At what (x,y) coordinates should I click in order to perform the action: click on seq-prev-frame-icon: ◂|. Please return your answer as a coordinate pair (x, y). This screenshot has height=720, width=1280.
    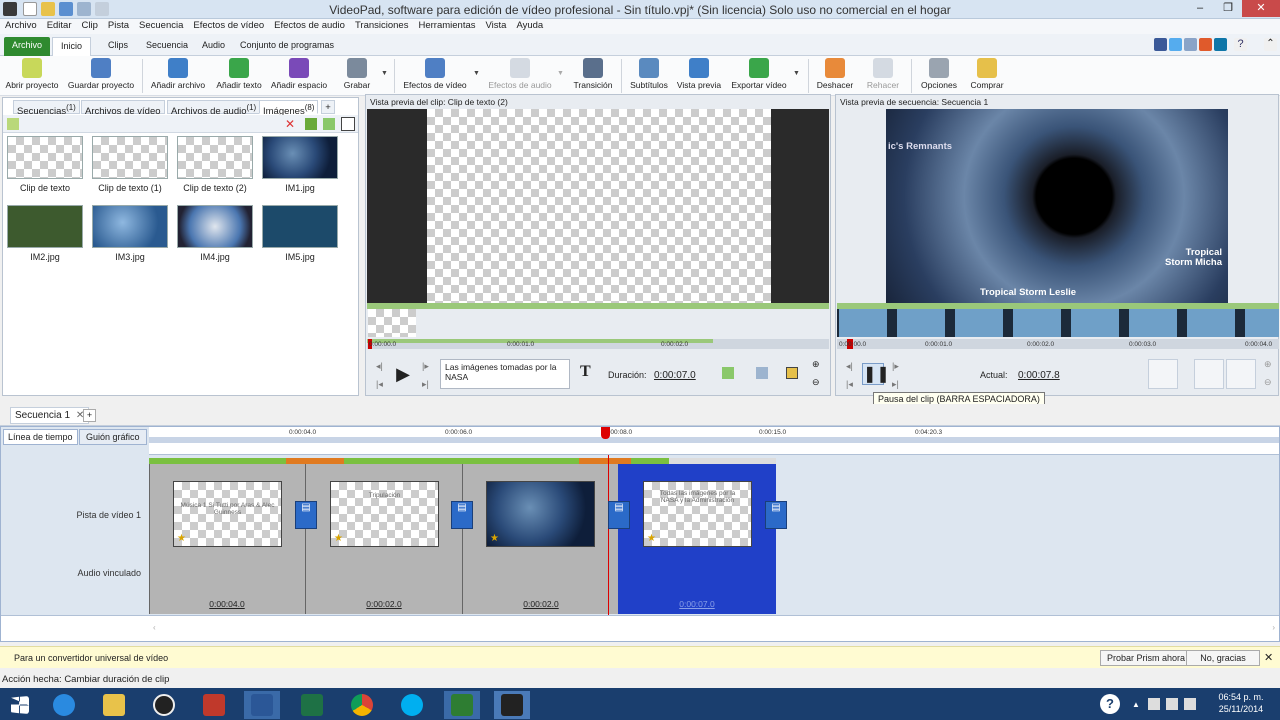
    Looking at the image, I should click on (849, 366).